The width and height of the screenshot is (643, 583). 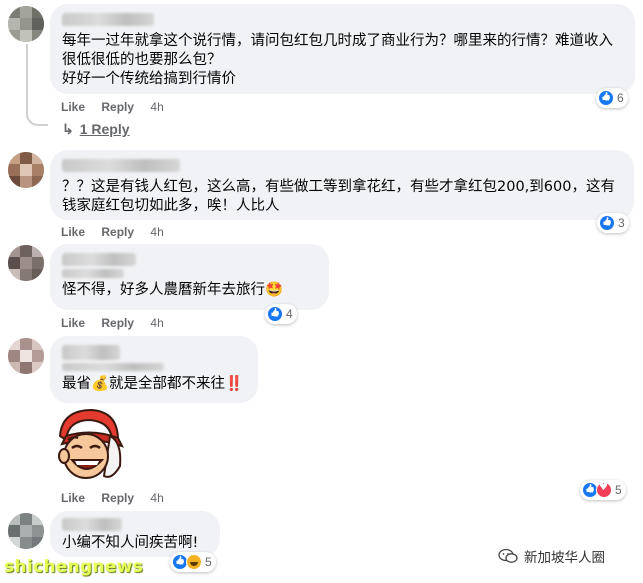 I want to click on reaction-summary: 4, so click(x=281, y=314).